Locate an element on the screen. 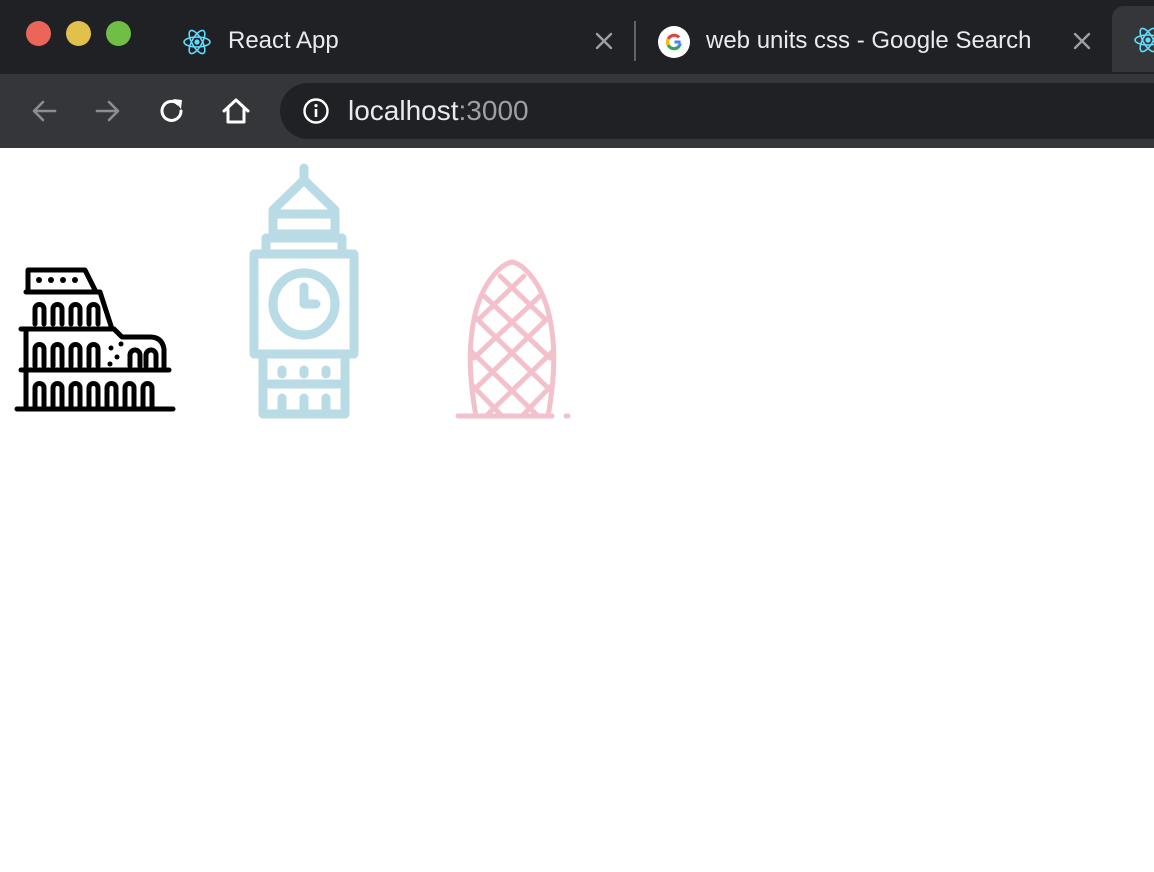 This screenshot has width=1154, height=872. browser-toolbar: localhost:3000 is located at coordinates (577, 111).